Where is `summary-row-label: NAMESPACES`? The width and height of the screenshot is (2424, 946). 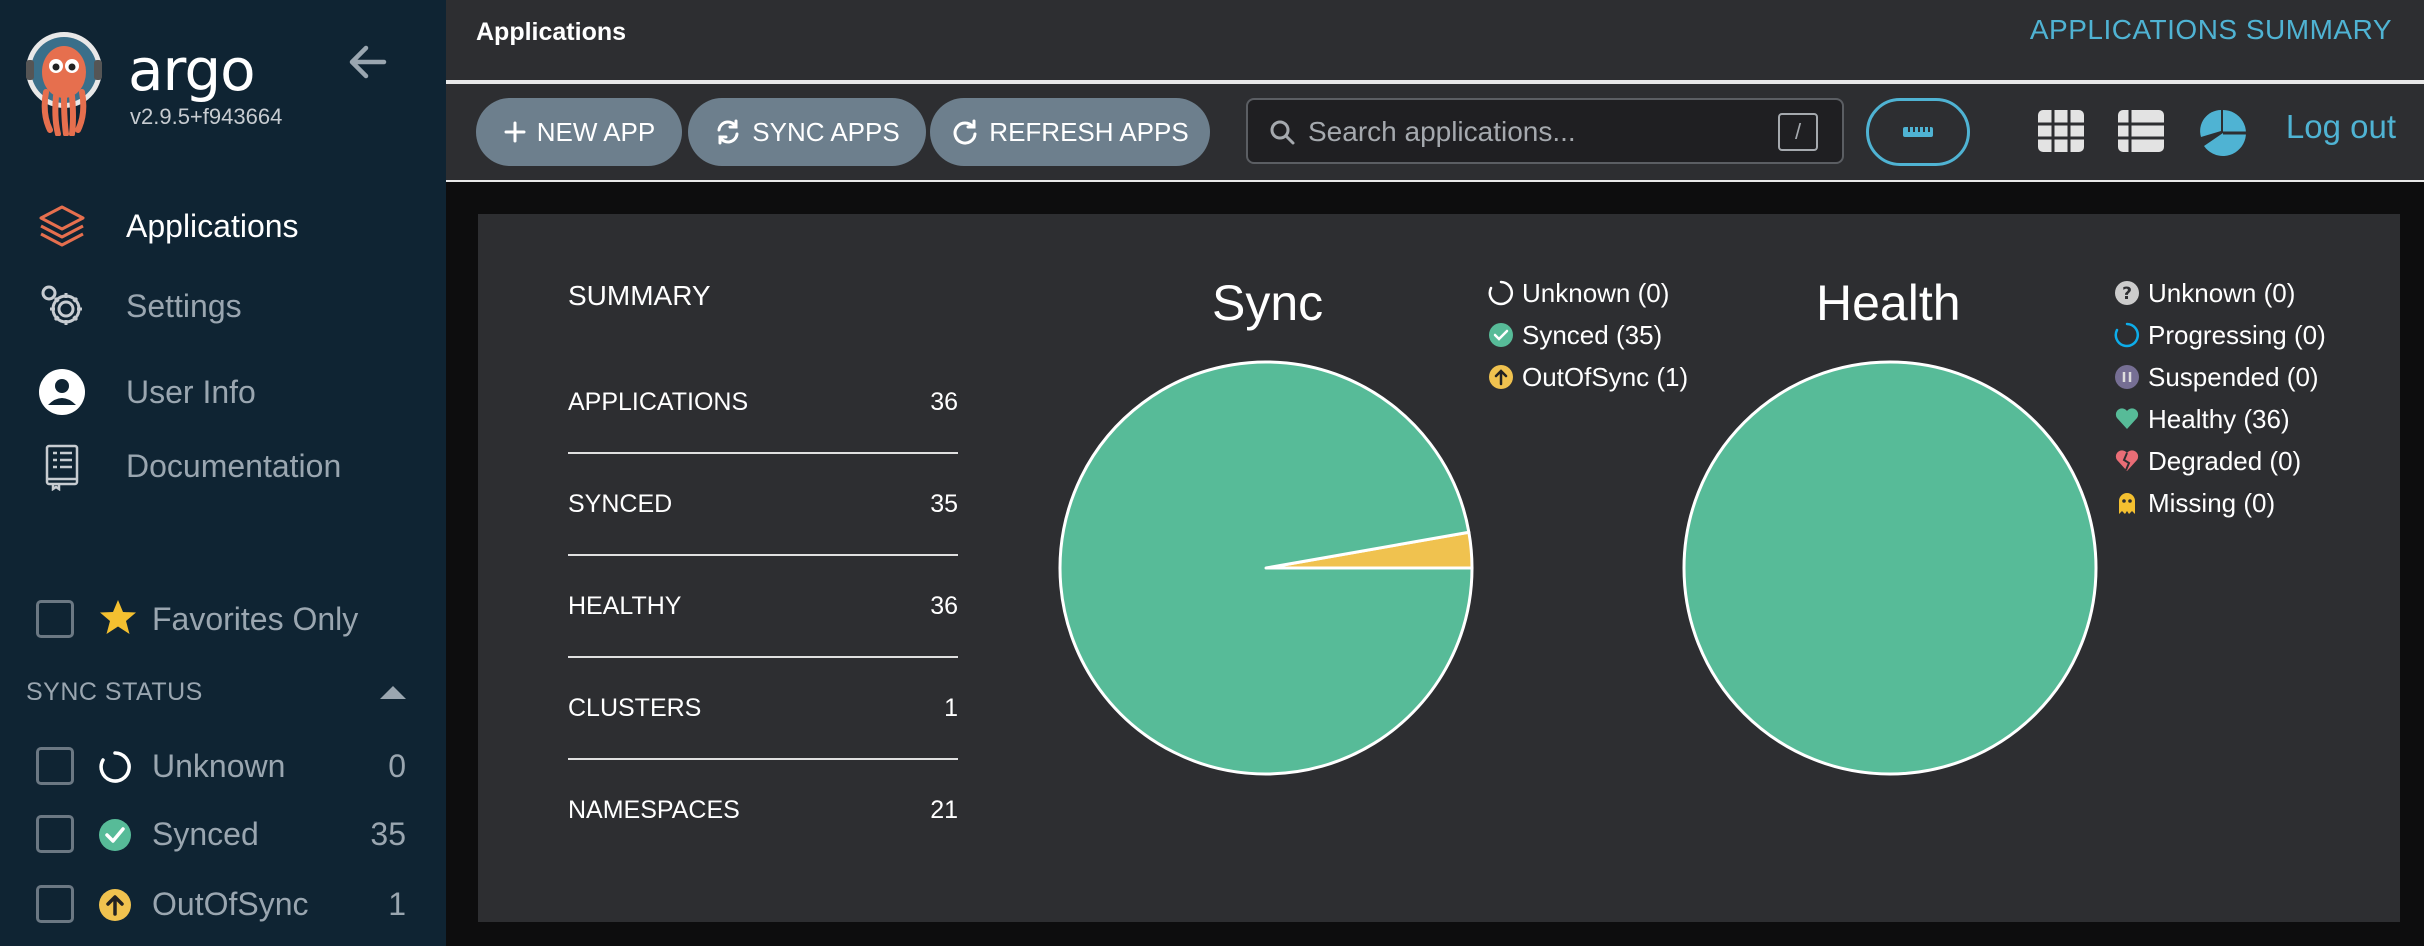
summary-row-label: NAMESPACES is located at coordinates (654, 810).